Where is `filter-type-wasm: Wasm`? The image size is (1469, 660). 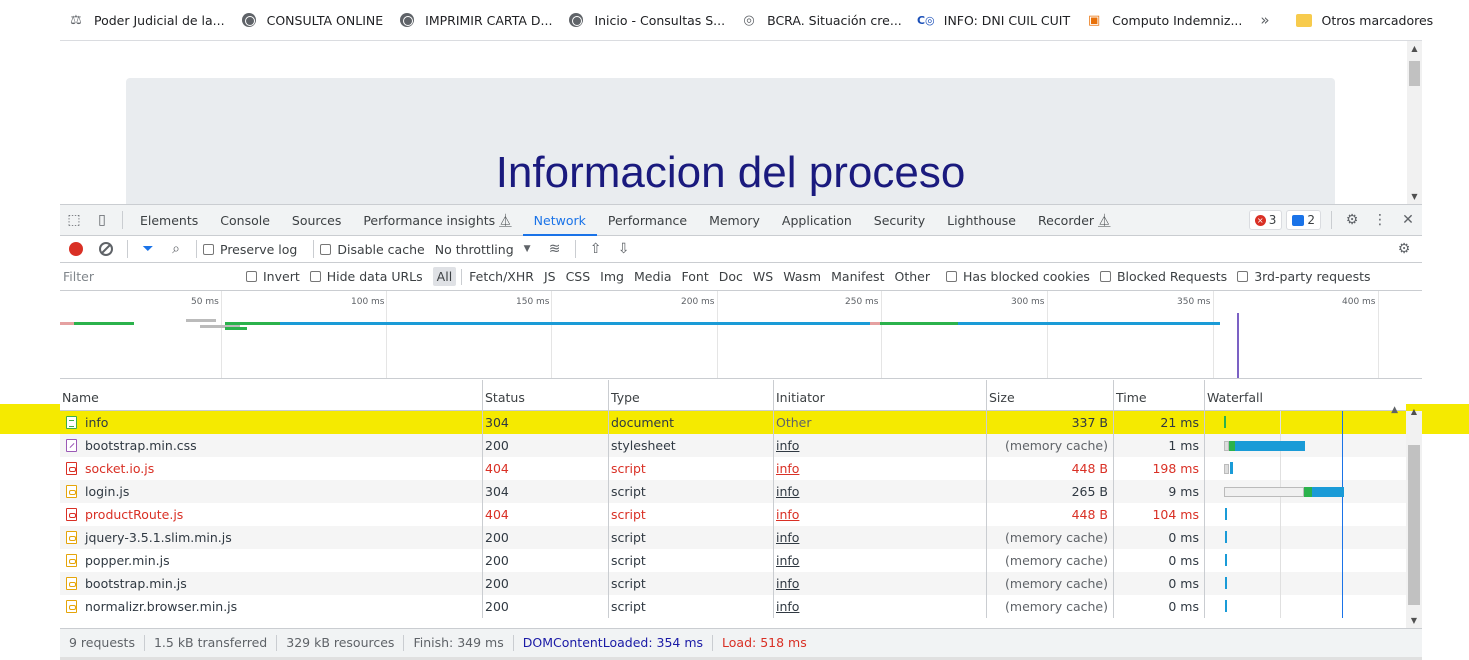
filter-type-wasm: Wasm is located at coordinates (802, 276).